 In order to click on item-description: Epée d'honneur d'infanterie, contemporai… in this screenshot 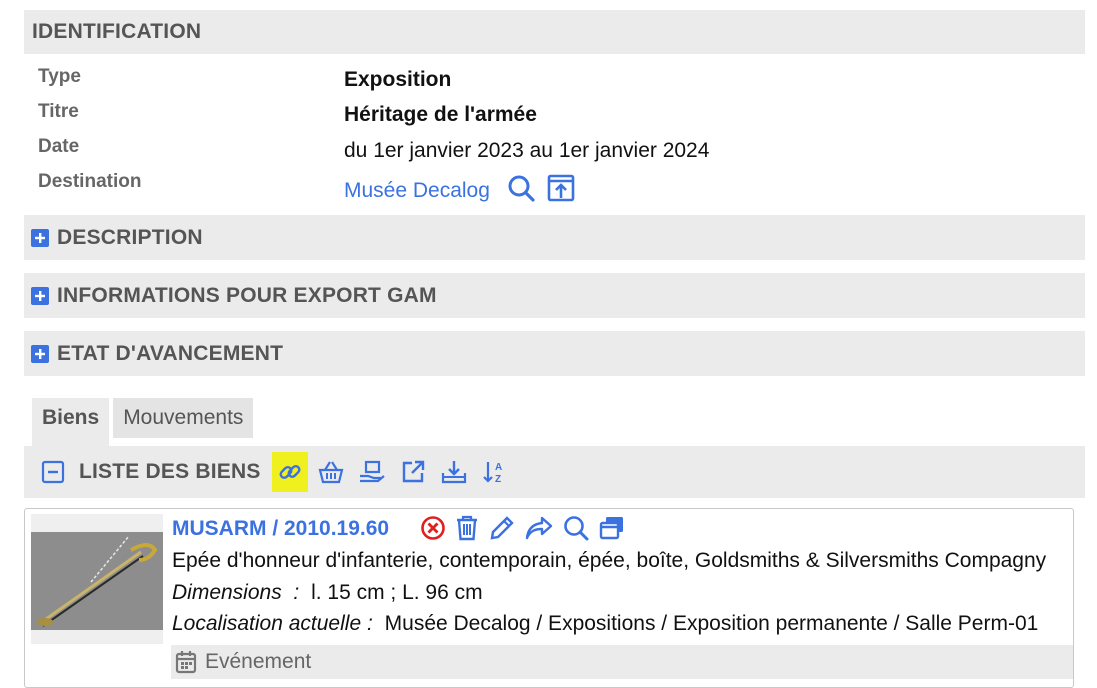, I will do `click(609, 560)`.